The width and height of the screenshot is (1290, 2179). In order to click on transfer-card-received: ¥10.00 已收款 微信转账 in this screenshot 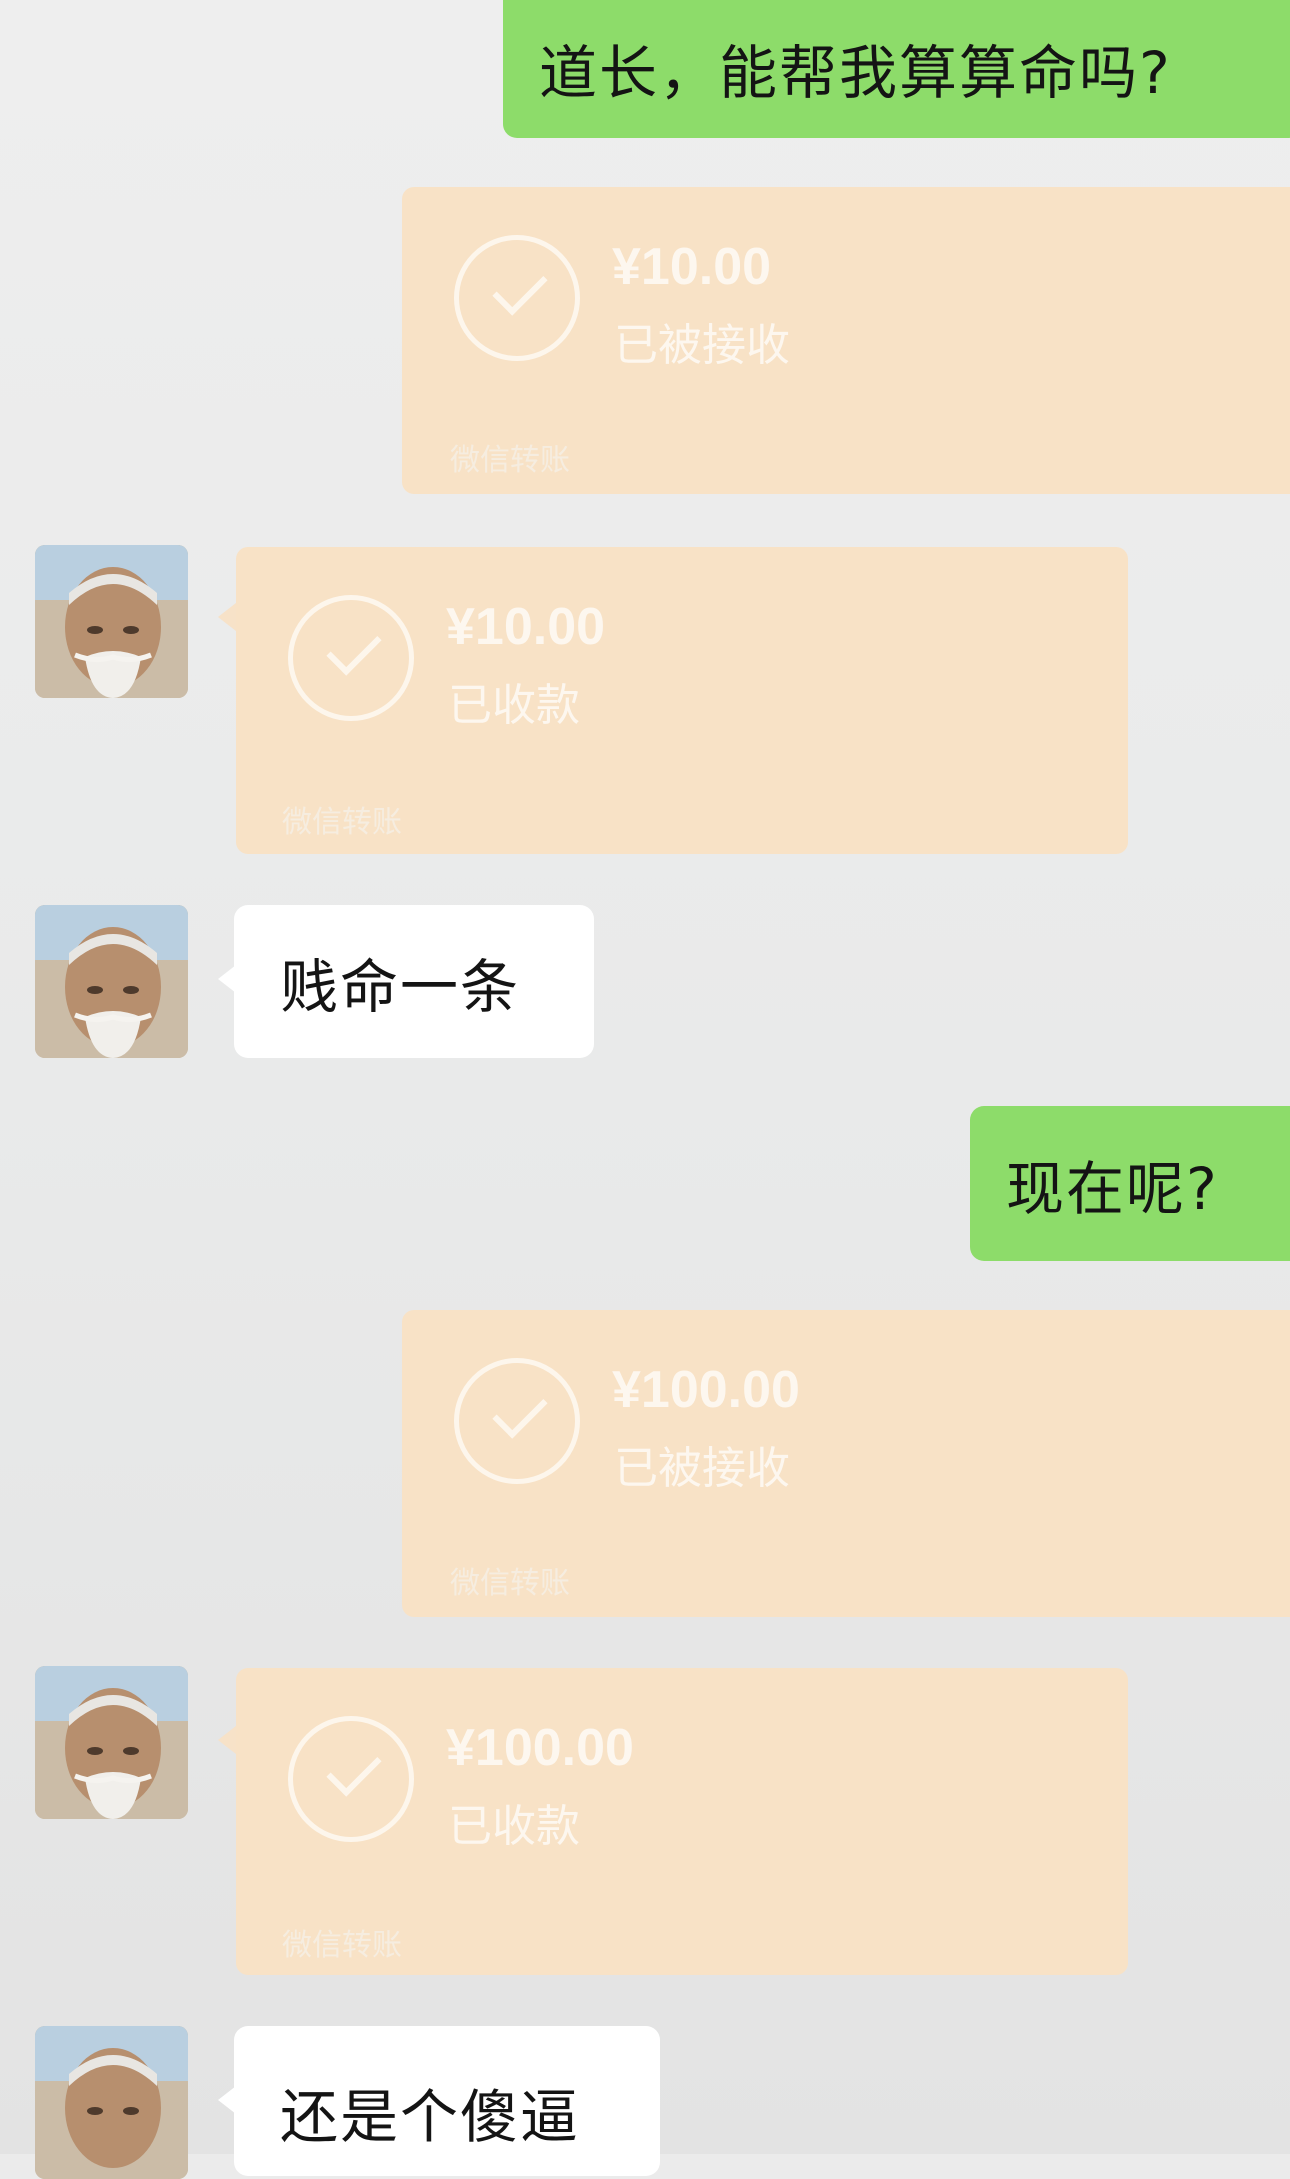, I will do `click(682, 700)`.